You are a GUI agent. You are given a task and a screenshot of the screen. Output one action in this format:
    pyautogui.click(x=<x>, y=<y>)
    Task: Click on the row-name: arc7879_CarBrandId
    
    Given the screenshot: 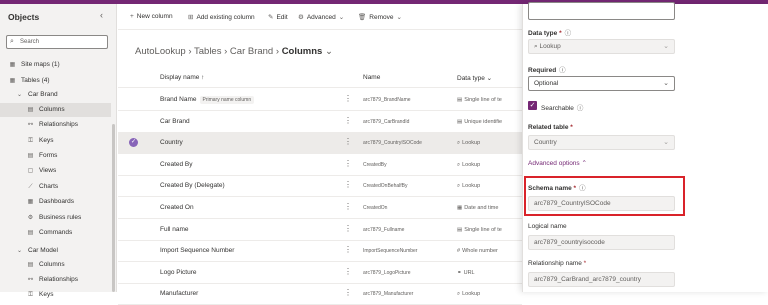 What is the action you would take?
    pyautogui.click(x=386, y=121)
    